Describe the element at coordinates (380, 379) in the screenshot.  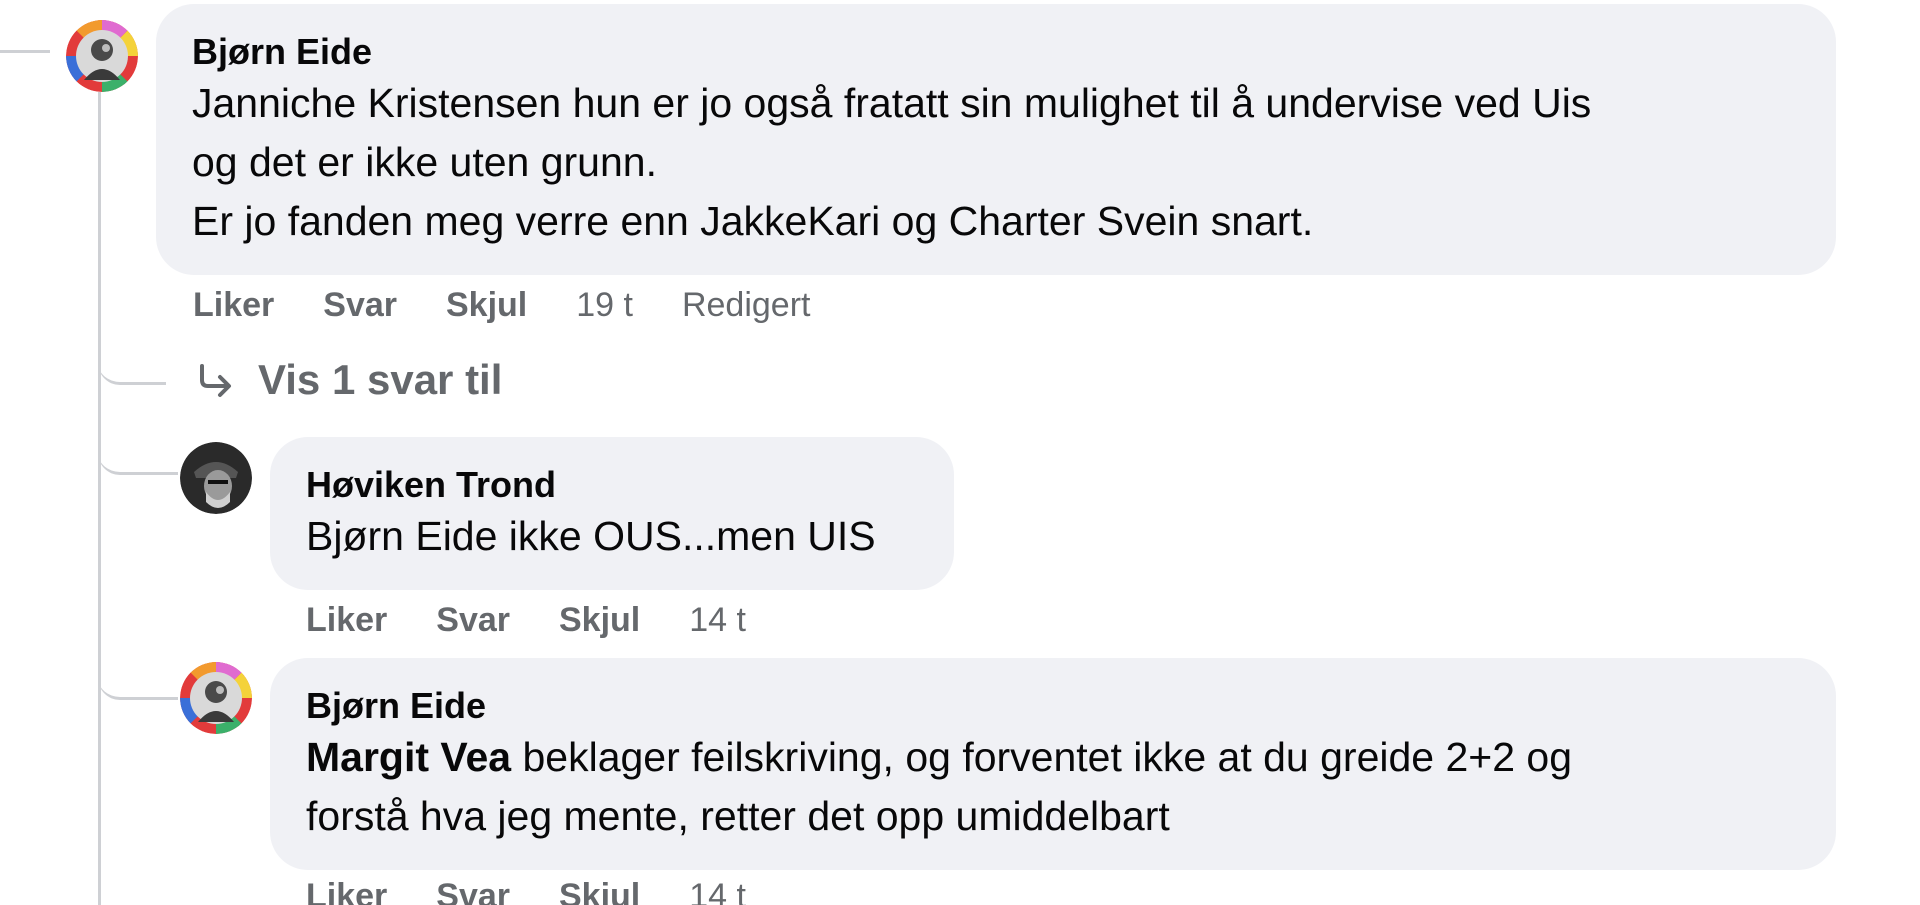
I see `view-more-replies-label: Vis 1 svar til` at that location.